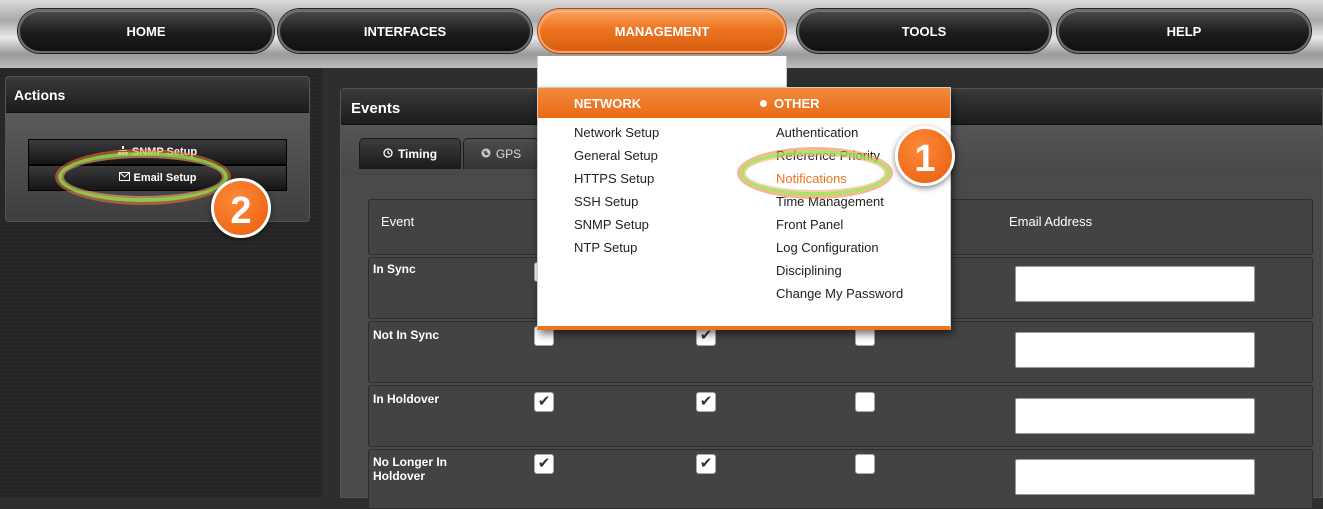 This screenshot has height=509, width=1323. What do you see at coordinates (405, 31) in the screenshot?
I see `nav-interfaces-button: INTERFACES` at bounding box center [405, 31].